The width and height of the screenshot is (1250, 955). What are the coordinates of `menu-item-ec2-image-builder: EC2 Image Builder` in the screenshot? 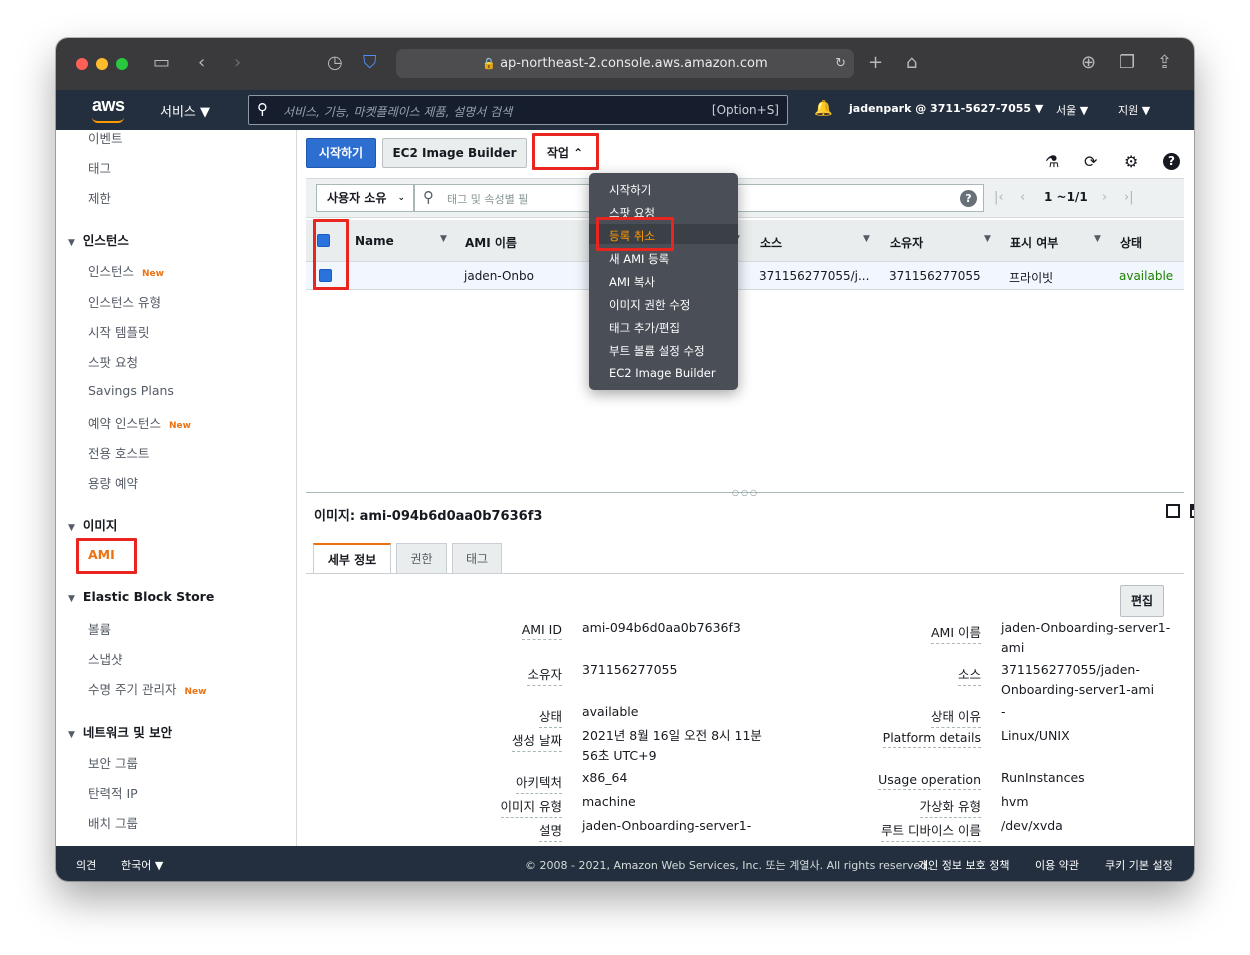 It's located at (662, 373).